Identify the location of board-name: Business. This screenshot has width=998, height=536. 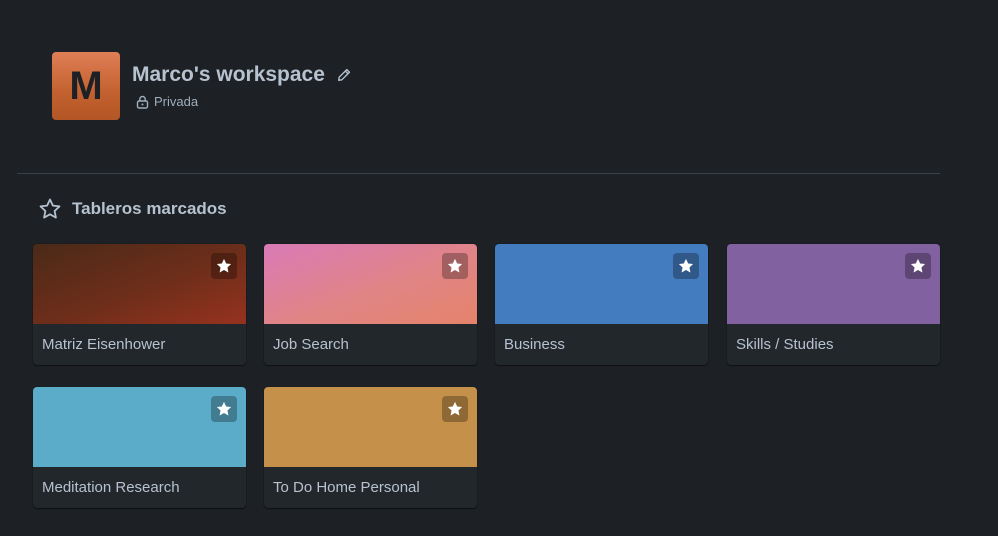
(534, 344).